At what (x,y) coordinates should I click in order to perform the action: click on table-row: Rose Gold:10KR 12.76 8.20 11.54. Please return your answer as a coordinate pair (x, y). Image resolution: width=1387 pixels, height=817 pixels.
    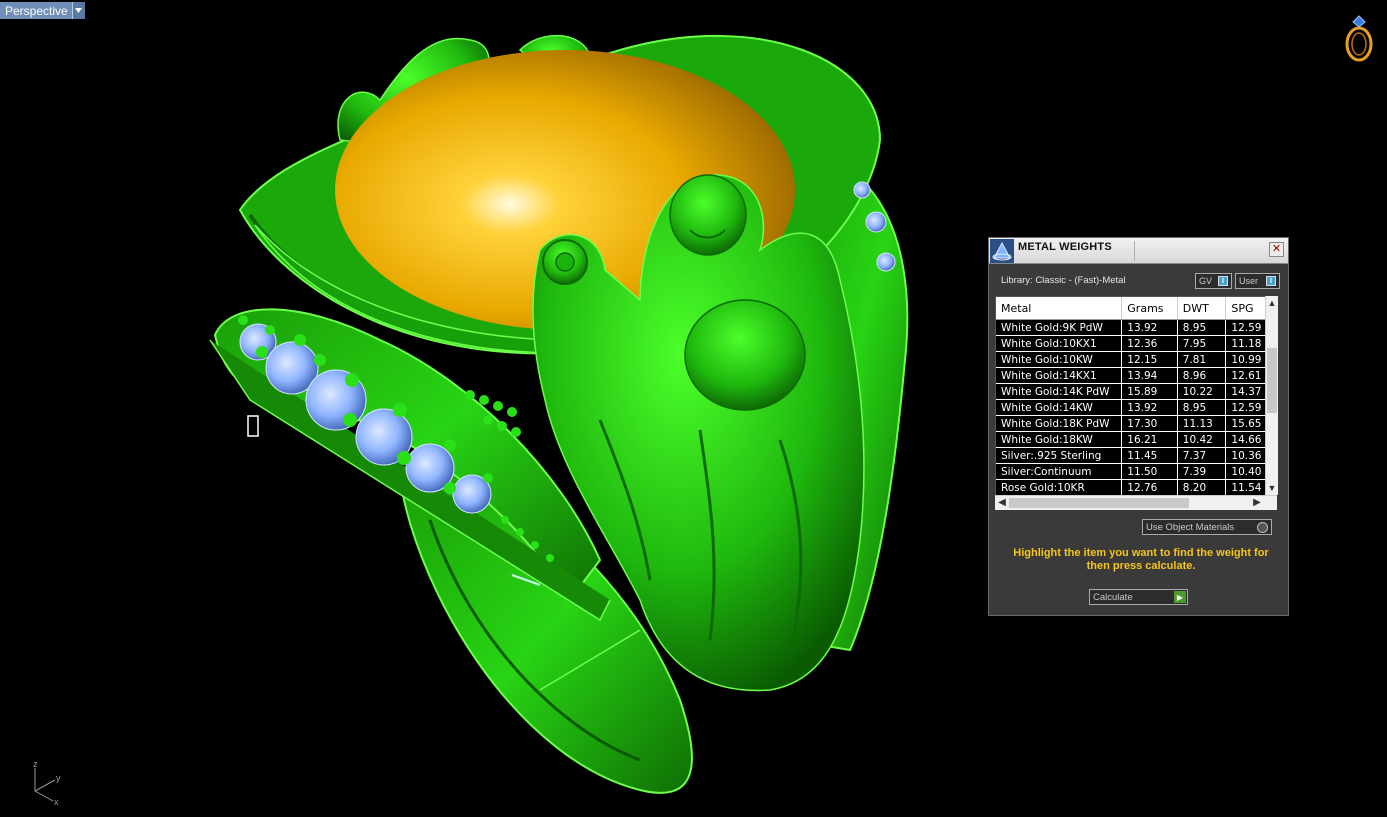
    Looking at the image, I should click on (1133, 487).